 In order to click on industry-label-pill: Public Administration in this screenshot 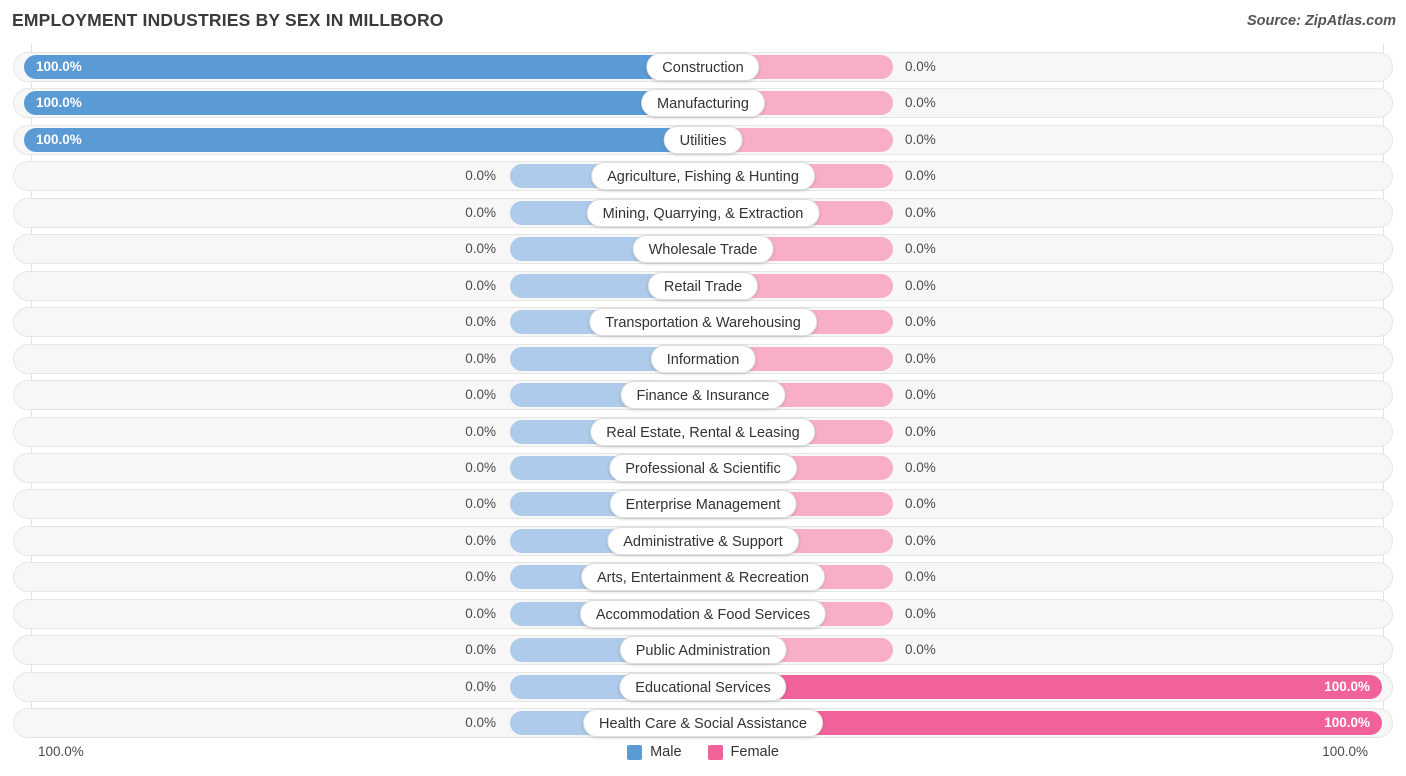, I will do `click(703, 650)`.